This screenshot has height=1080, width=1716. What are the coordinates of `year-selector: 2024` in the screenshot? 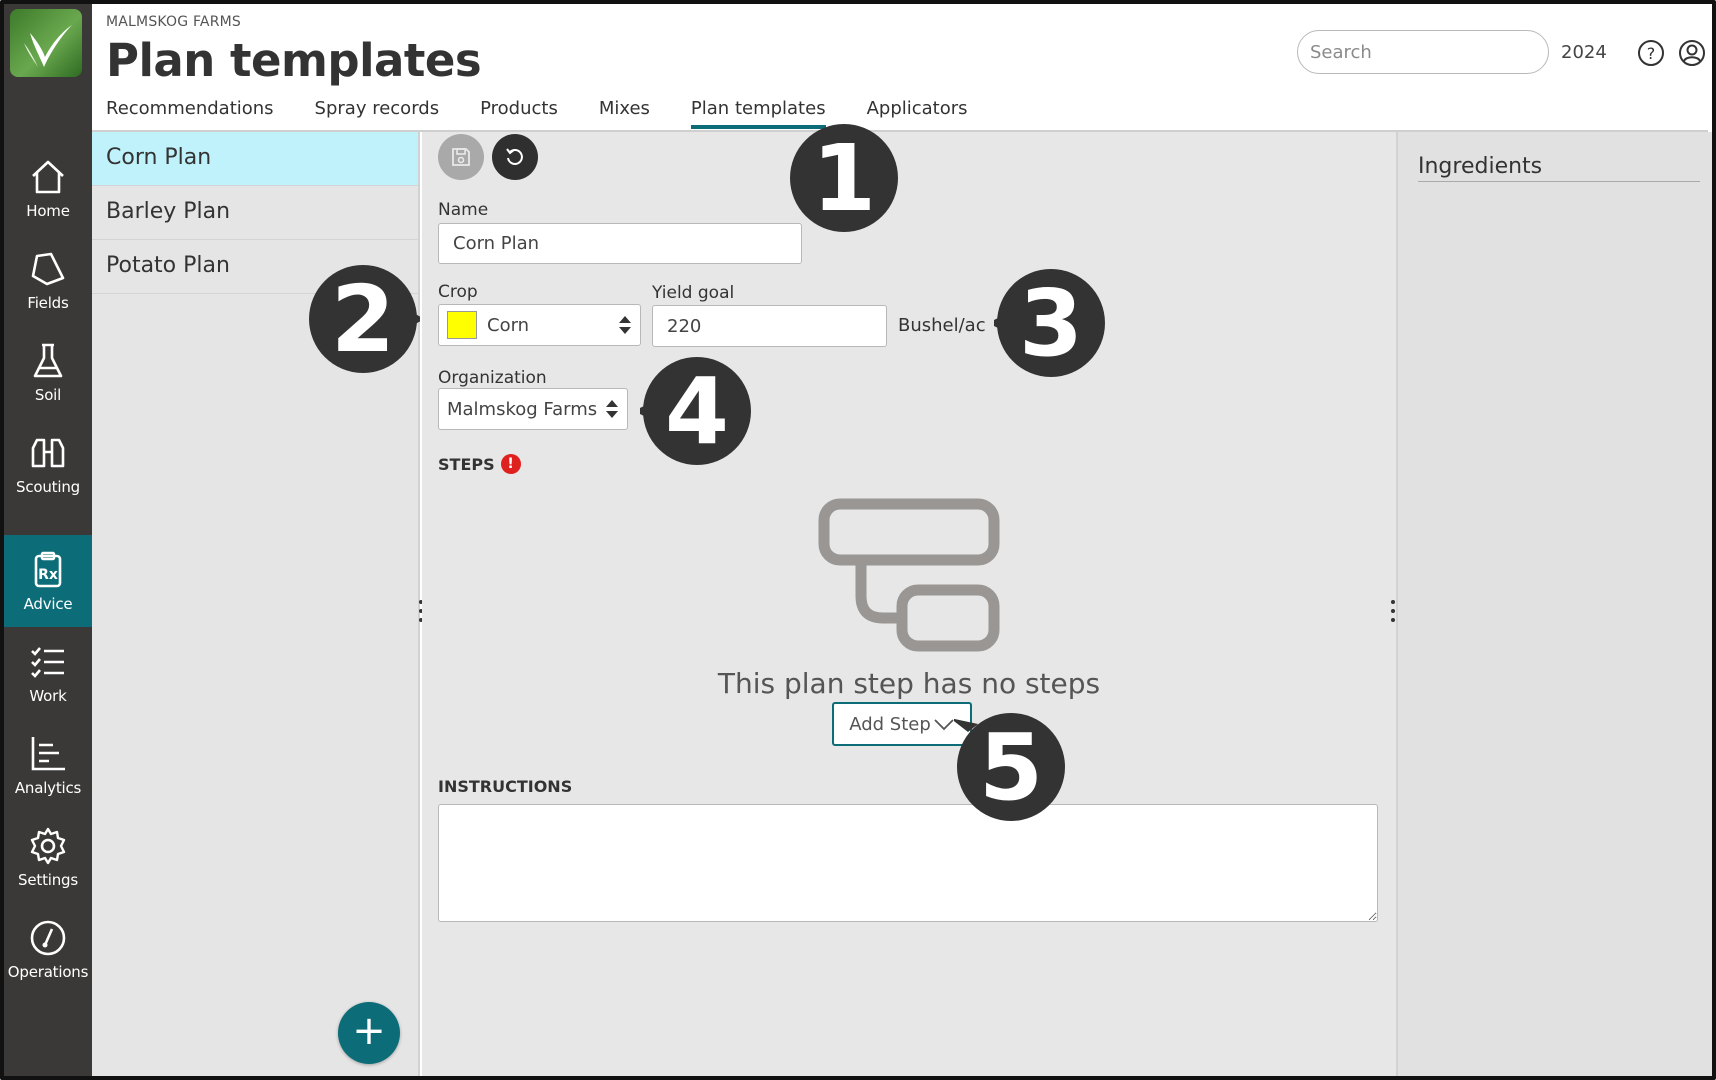 It's located at (1584, 52).